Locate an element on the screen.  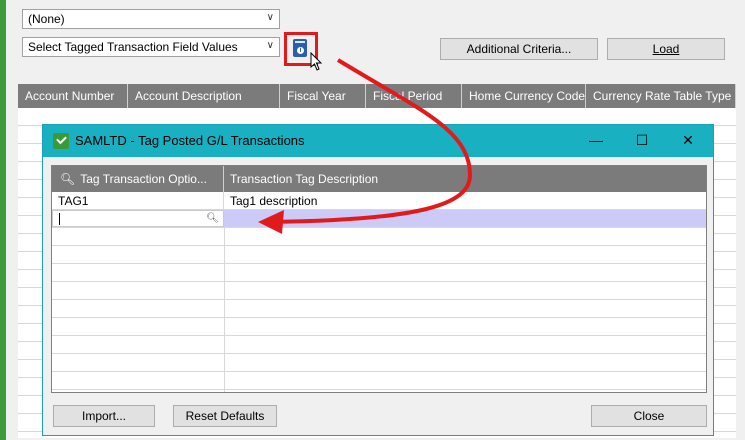
close-window-button: ✕ is located at coordinates (688, 141).